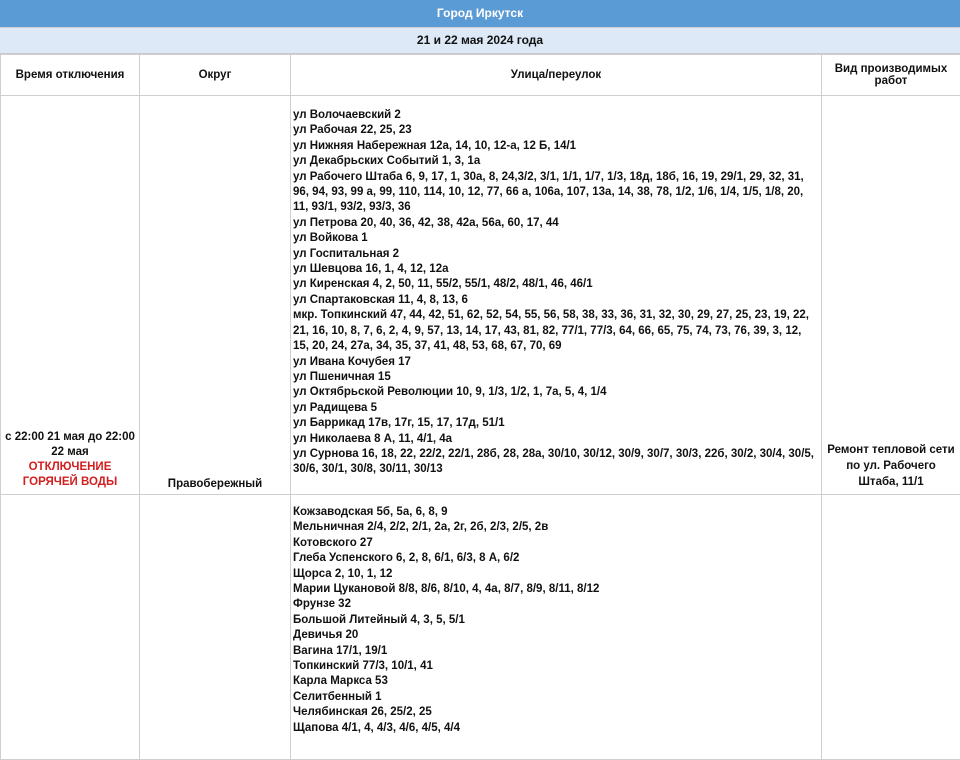 The height and width of the screenshot is (760, 960). I want to click on street-entry: ул Пшеничная 15, so click(556, 377).